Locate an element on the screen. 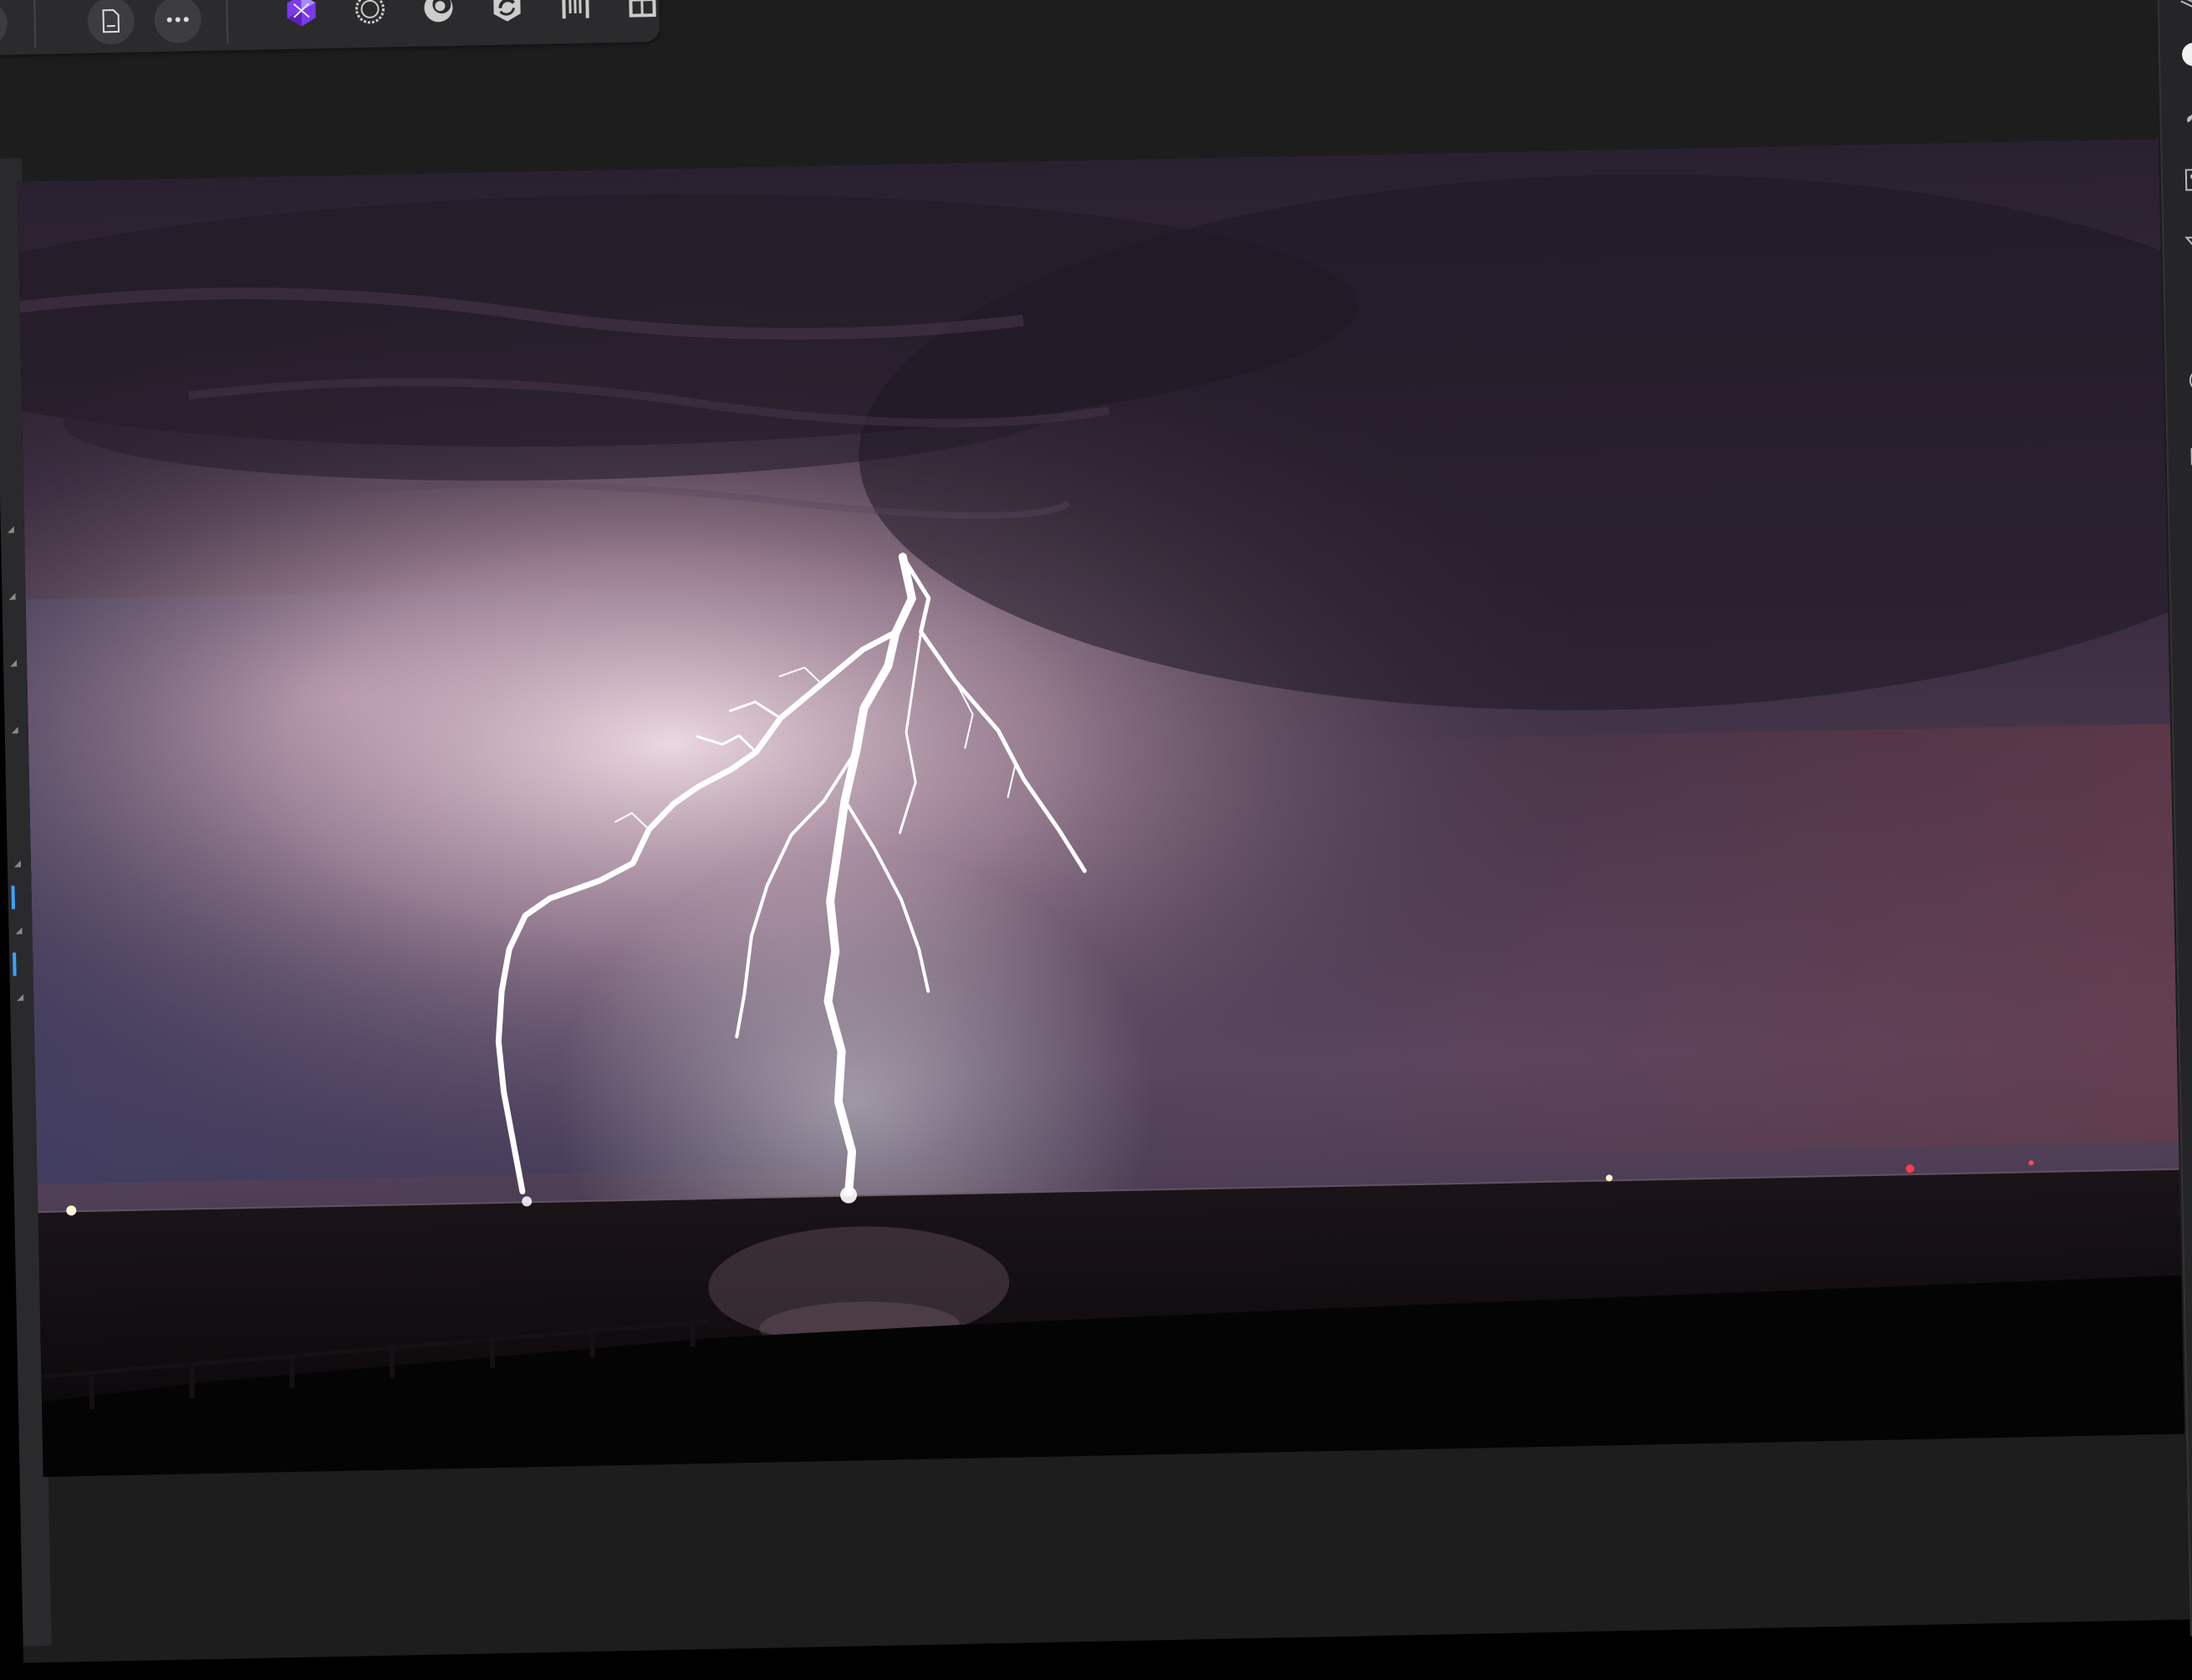  fx-icon is located at coordinates (2188, 313).